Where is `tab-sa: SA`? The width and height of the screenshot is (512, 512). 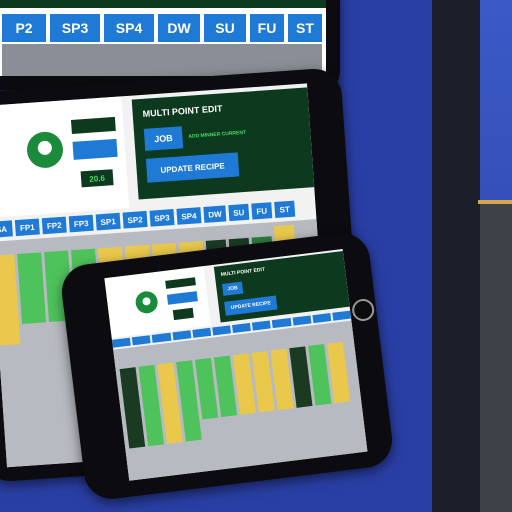 tab-sa: SA is located at coordinates (6, 229).